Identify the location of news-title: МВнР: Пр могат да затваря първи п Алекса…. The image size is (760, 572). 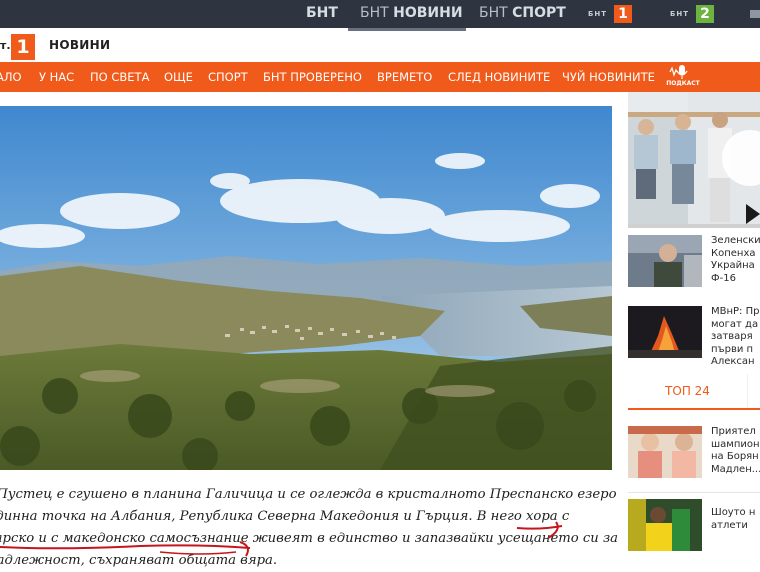
(735, 337).